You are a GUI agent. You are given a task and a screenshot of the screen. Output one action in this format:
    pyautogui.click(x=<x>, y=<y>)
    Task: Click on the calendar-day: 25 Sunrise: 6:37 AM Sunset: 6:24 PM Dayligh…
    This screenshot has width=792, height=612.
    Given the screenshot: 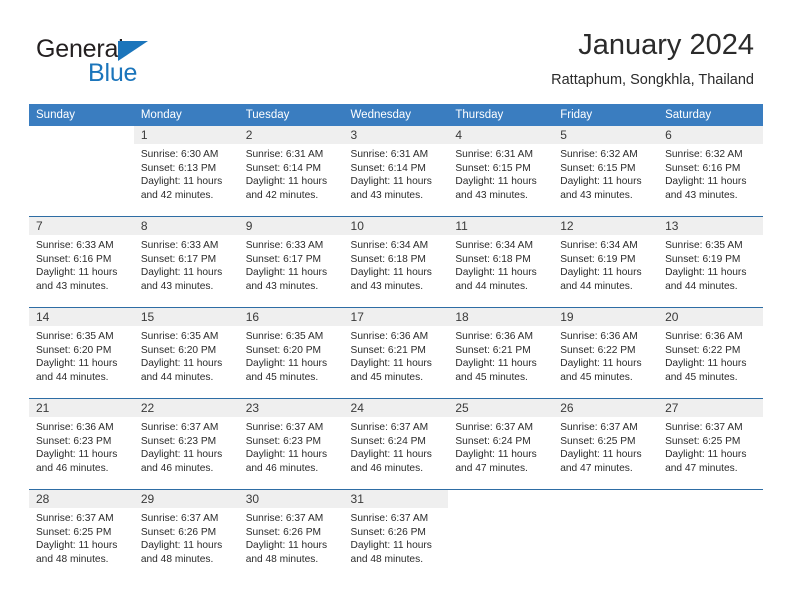 What is the action you would take?
    pyautogui.click(x=501, y=444)
    